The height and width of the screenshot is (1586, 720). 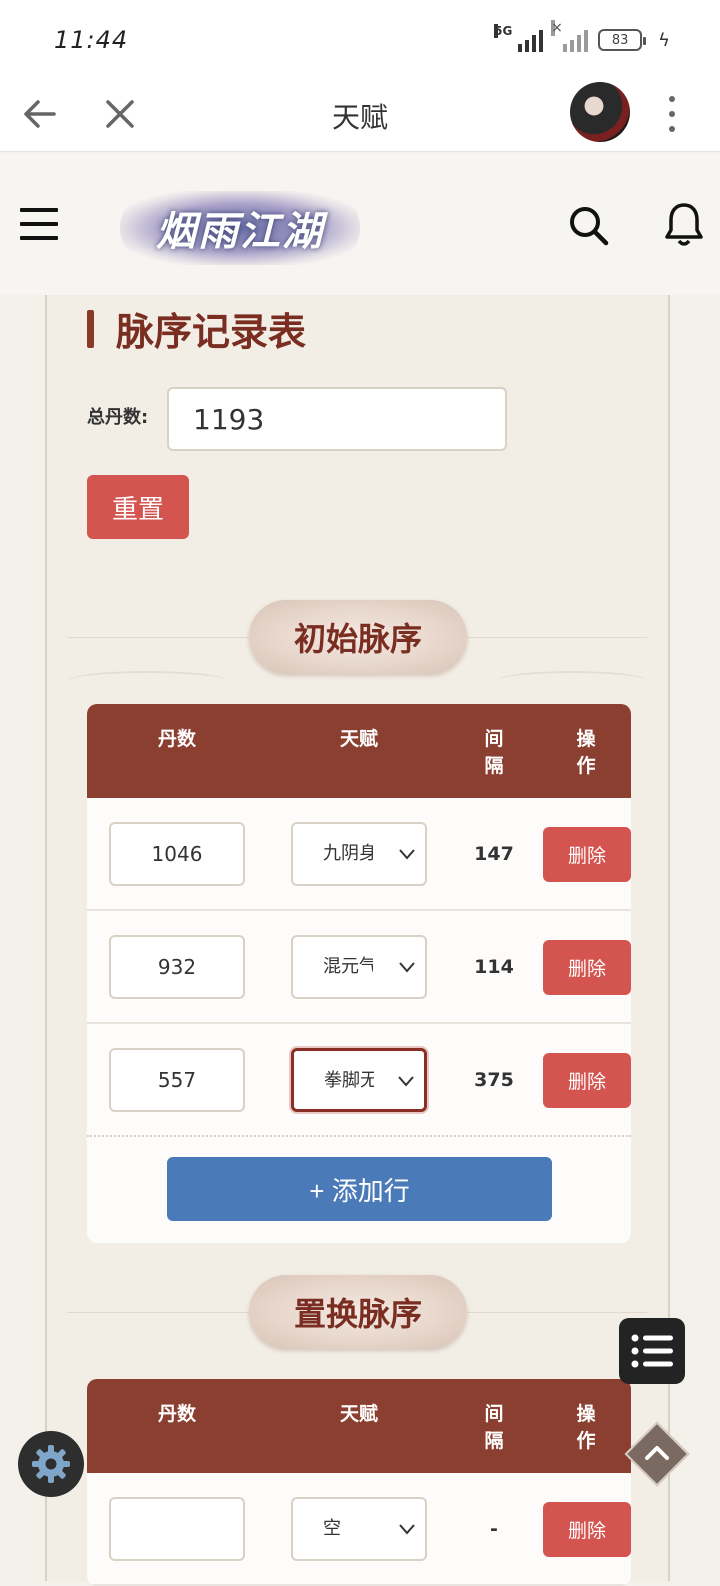 I want to click on page-heading: 脉序记录表, so click(x=196, y=328).